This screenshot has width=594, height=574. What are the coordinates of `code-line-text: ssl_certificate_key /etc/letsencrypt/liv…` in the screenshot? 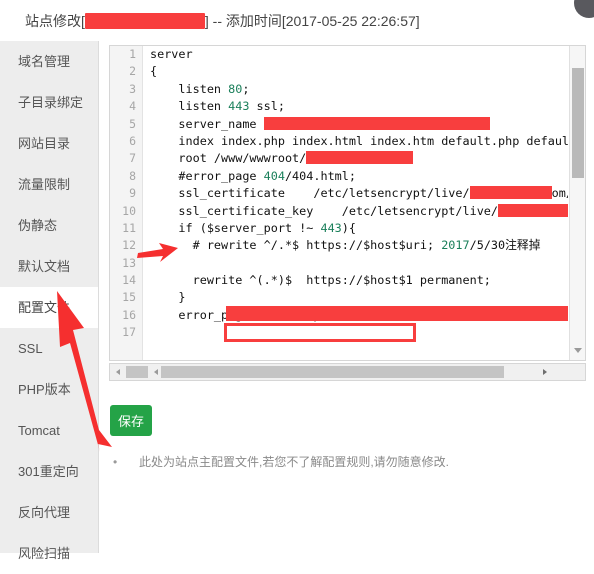 It's located at (324, 210).